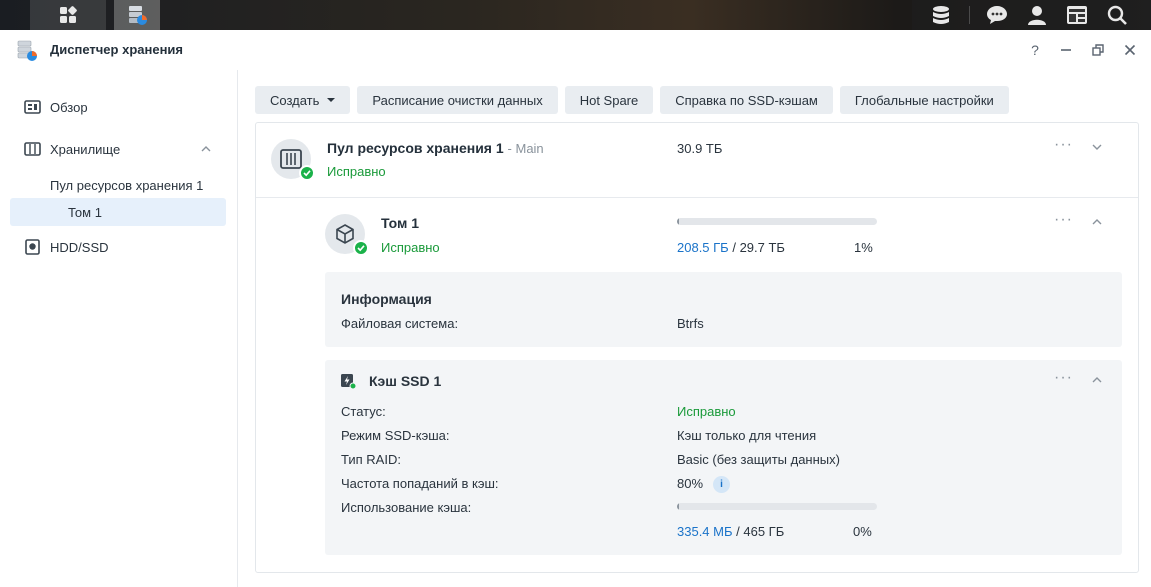  I want to click on storage-manager-task, so click(137, 15).